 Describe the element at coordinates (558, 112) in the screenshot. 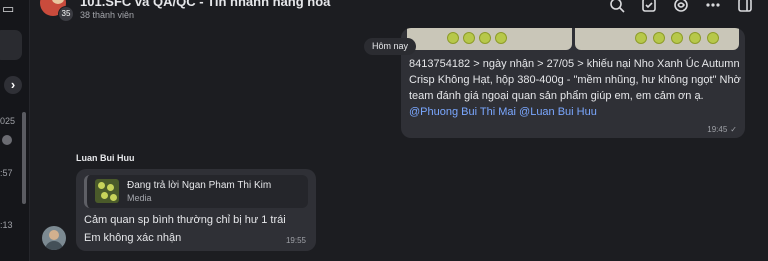

I see `mention-link: @Luan Bui Huu` at that location.